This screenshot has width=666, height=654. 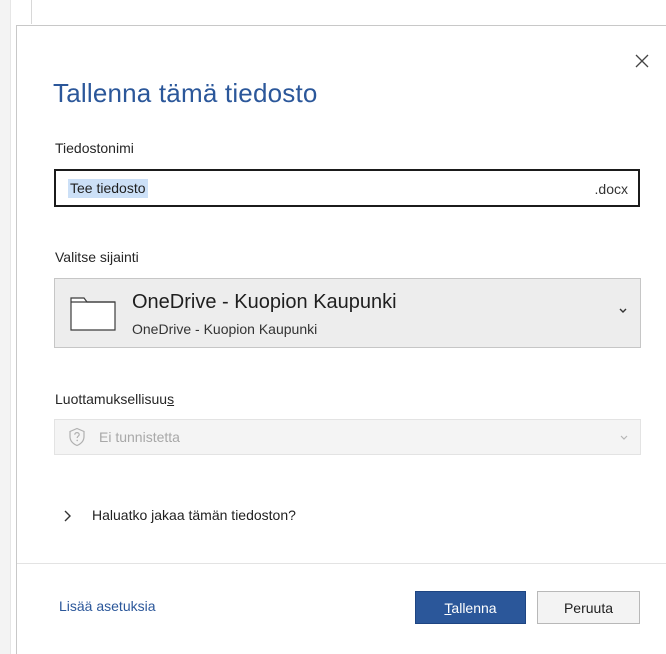 What do you see at coordinates (185, 93) in the screenshot?
I see `dialog-title: Tallenna tämä tiedosto` at bounding box center [185, 93].